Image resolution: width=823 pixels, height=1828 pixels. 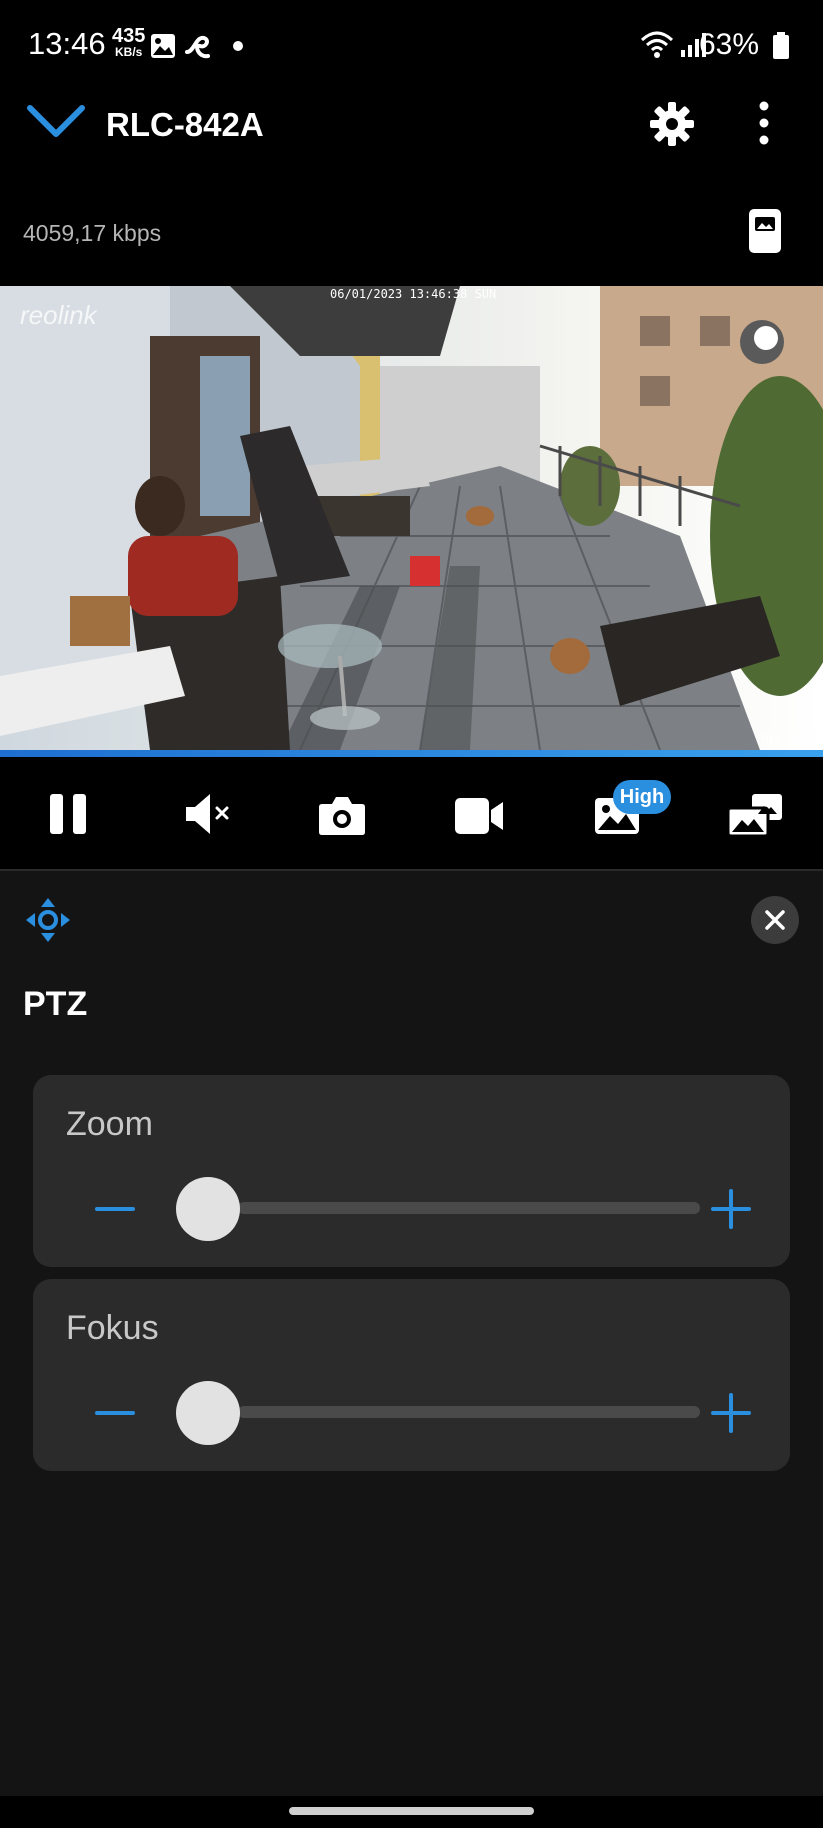 I want to click on zoom-label: Zoom, so click(x=109, y=1124).